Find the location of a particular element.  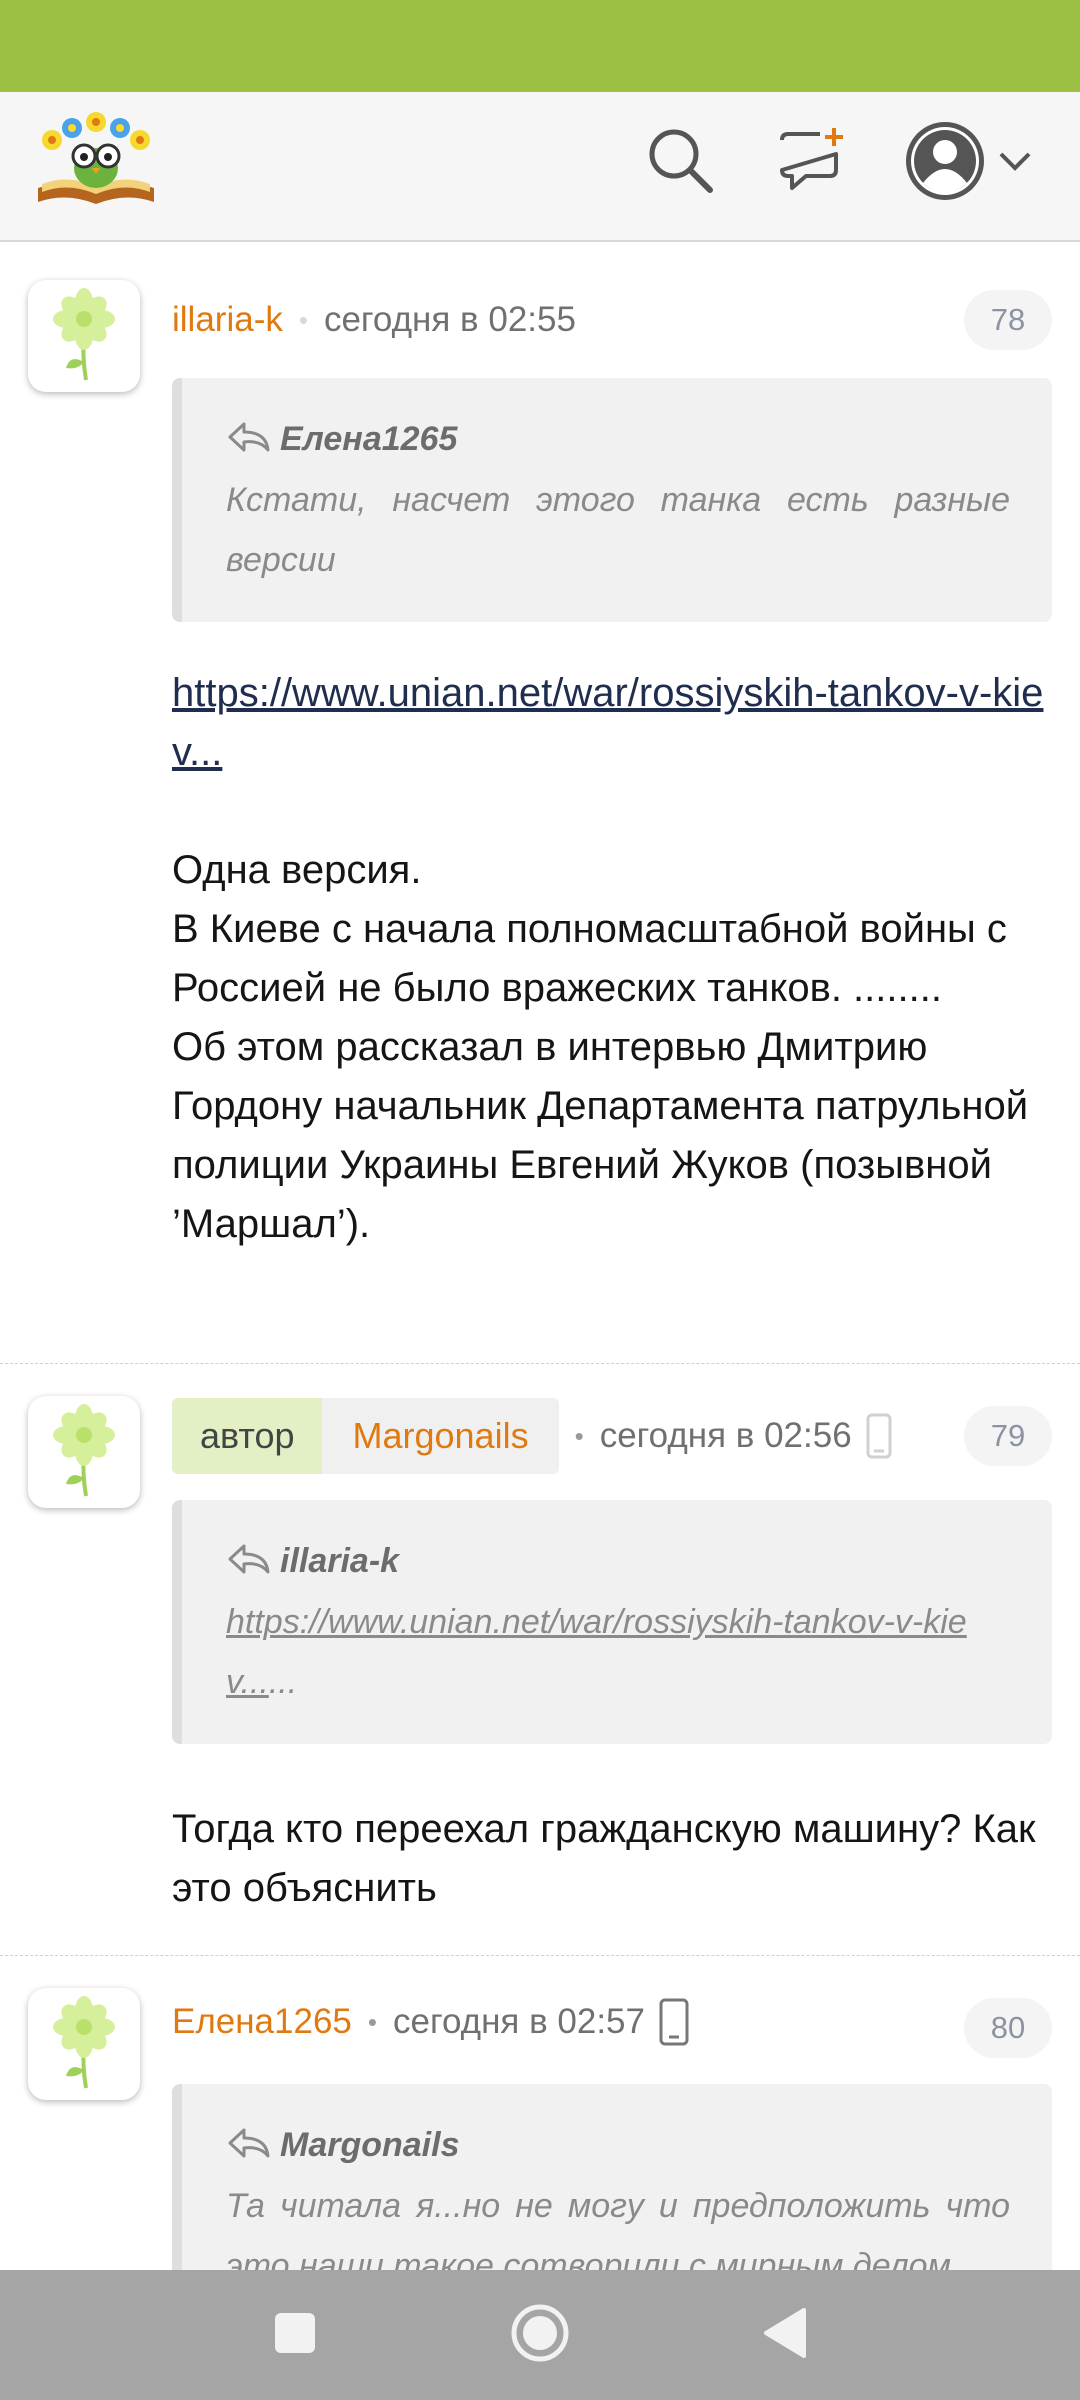

back-button is located at coordinates (785, 2335).